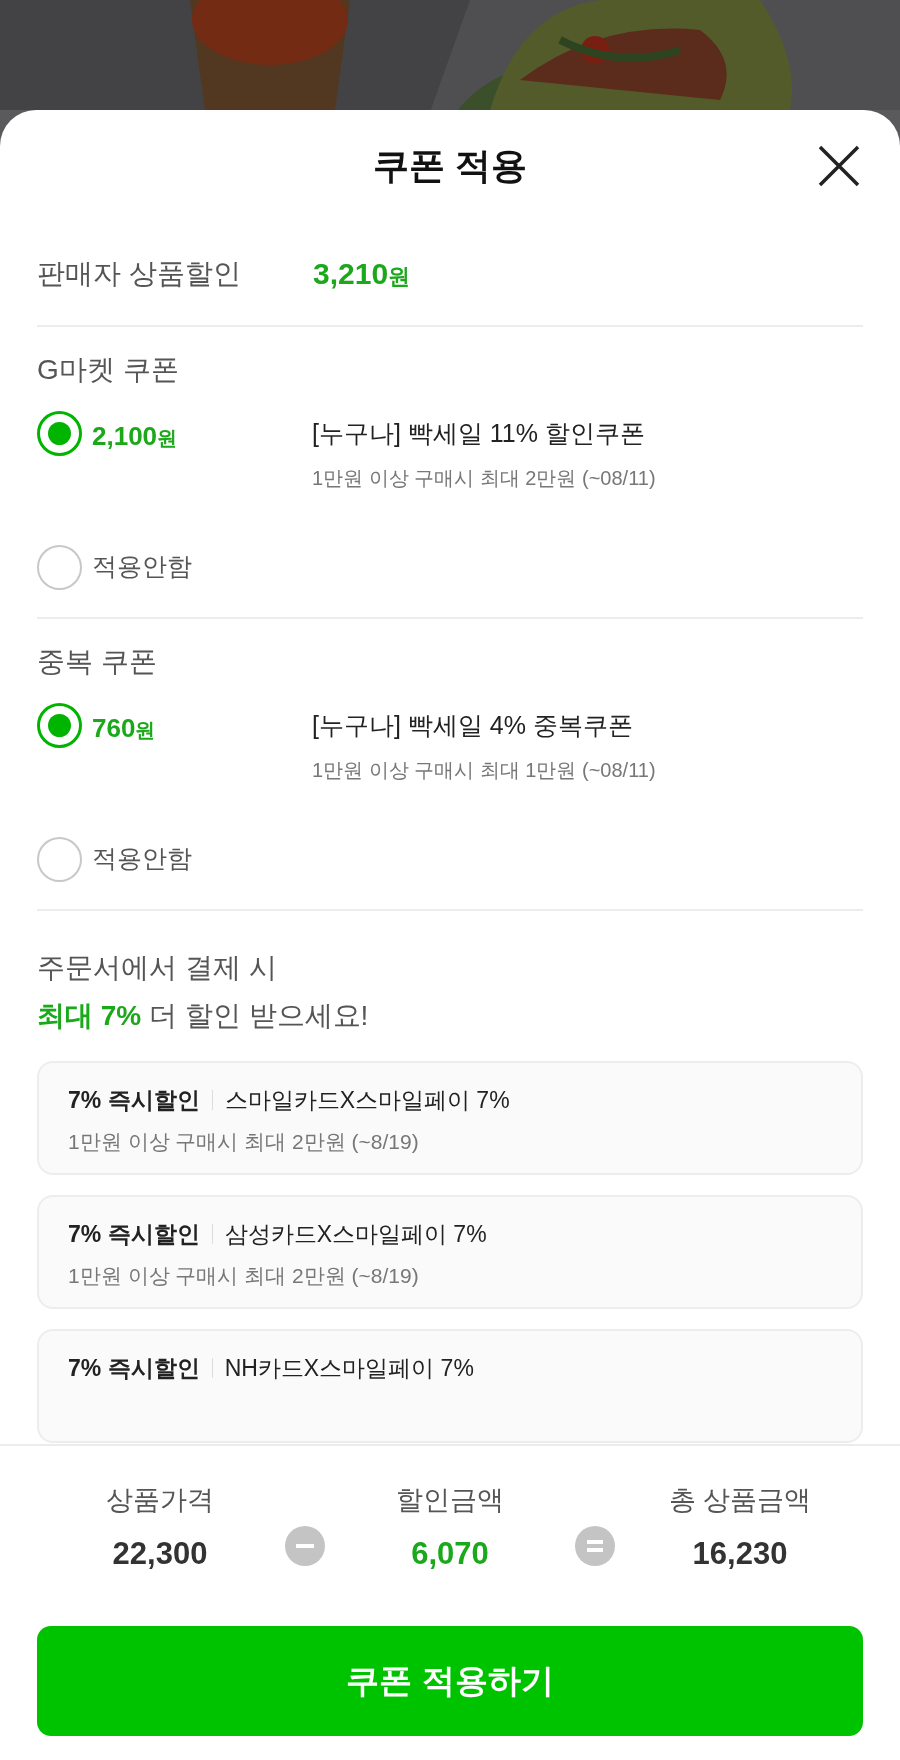  Describe the element at coordinates (160, 1500) in the screenshot. I see `summary-label: 상품가격` at that location.